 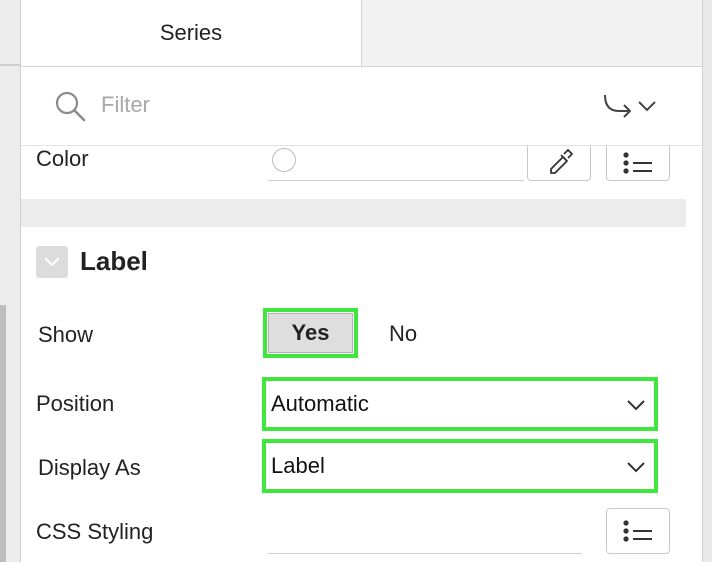 What do you see at coordinates (707, 281) in the screenshot?
I see `right-scrollbar` at bounding box center [707, 281].